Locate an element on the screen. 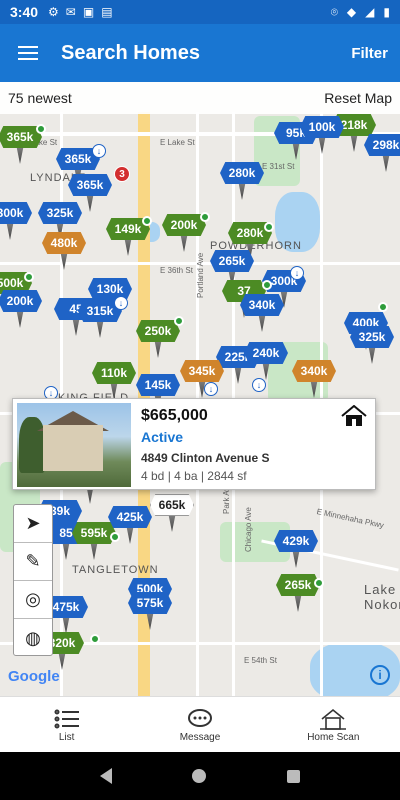 Image resolution: width=400 pixels, height=800 pixels. listing-pin: 575k is located at coordinates (150, 611).